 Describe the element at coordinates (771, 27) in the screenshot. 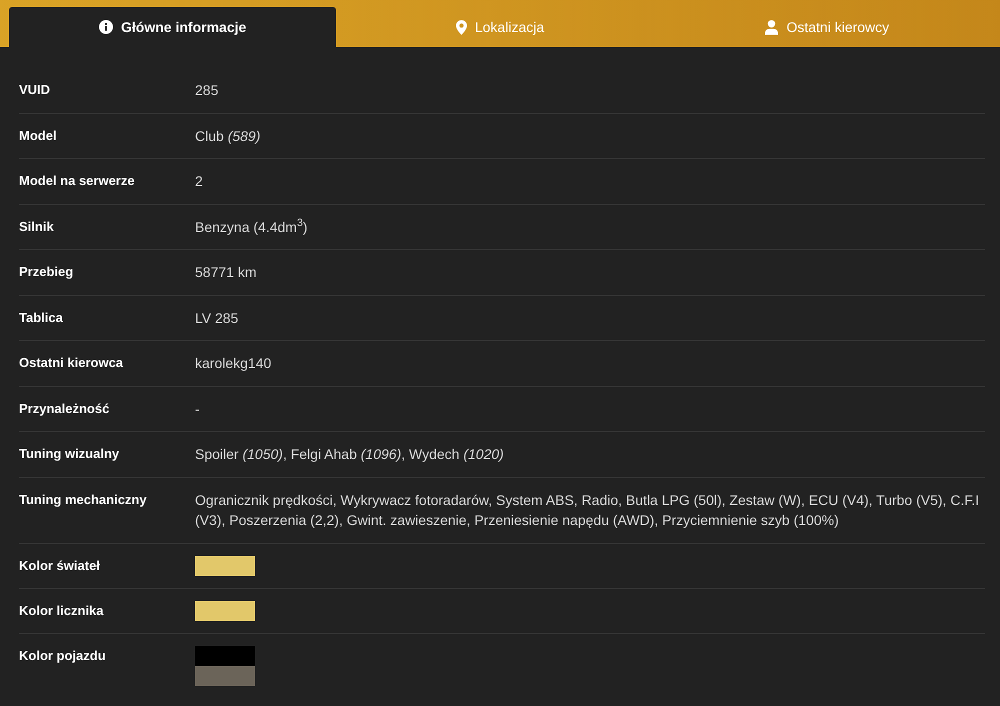

I see `user-icon` at that location.